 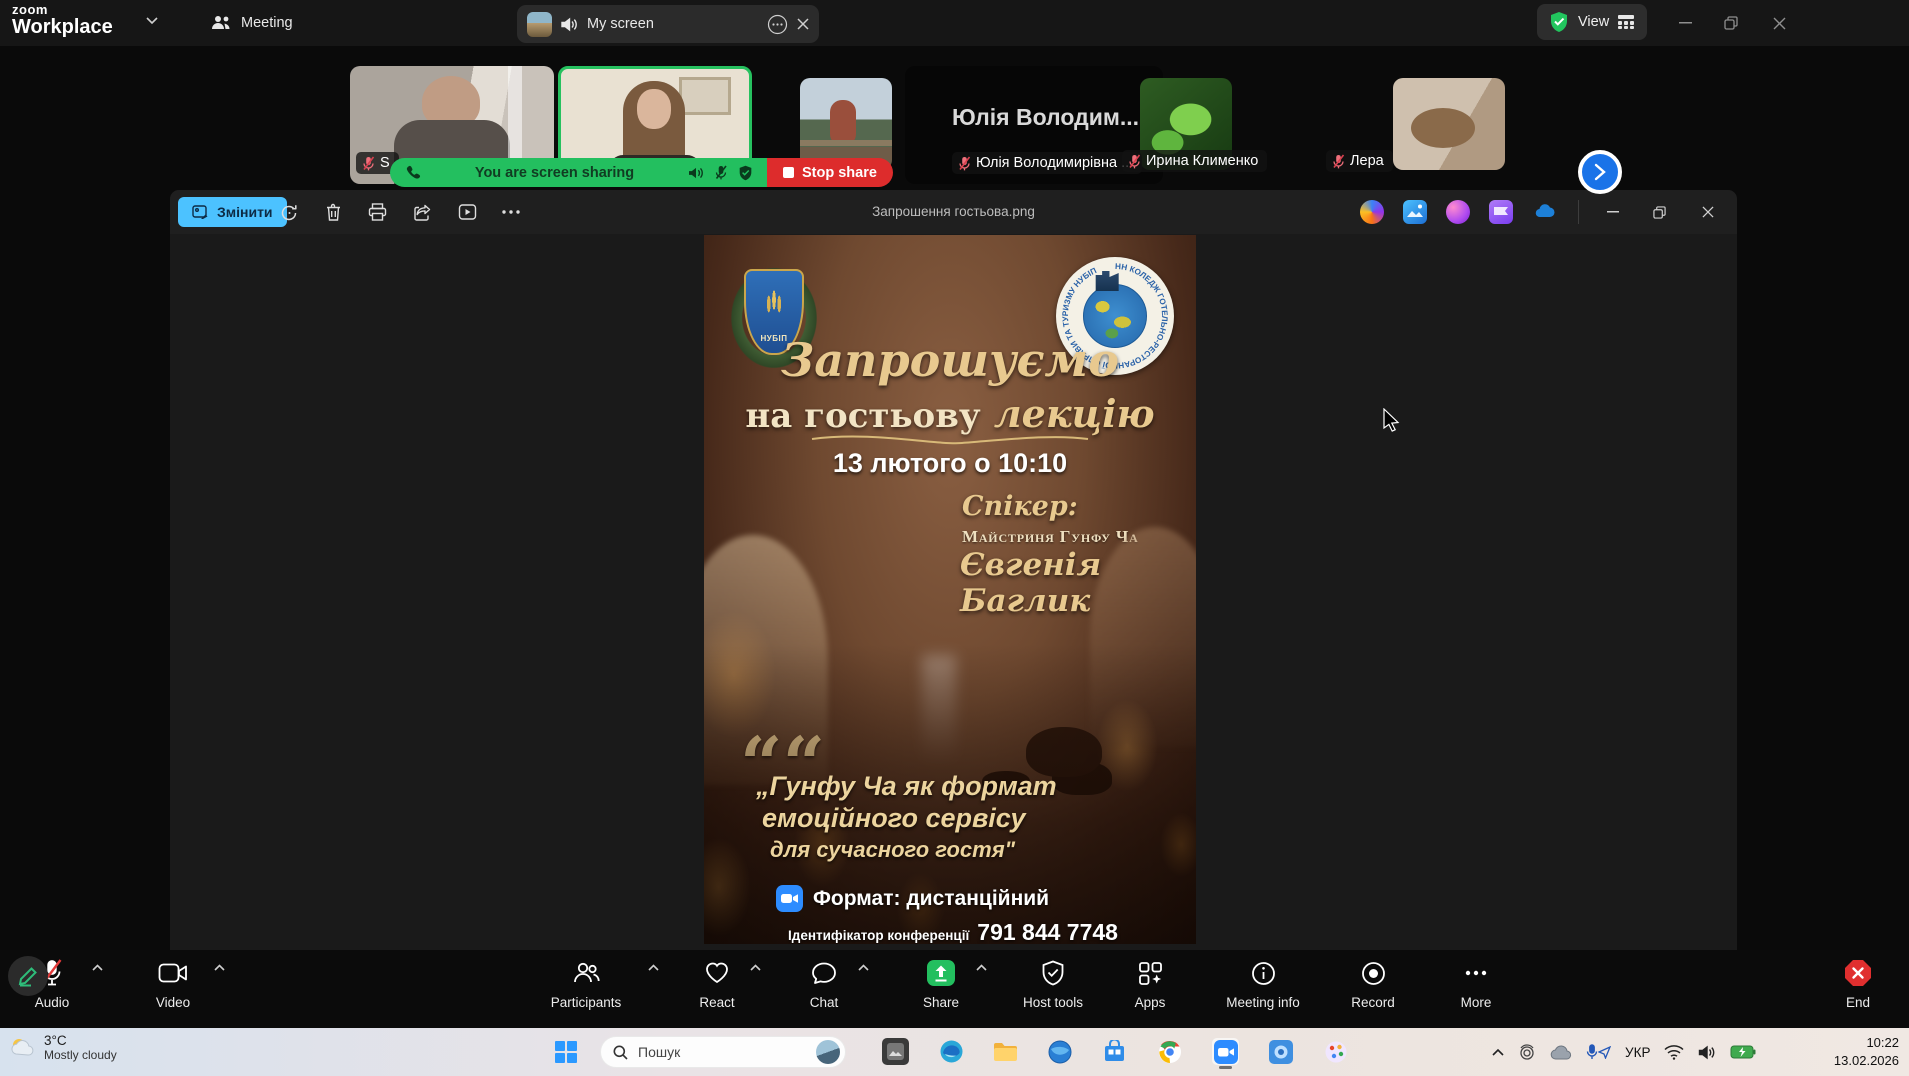 What do you see at coordinates (846, 124) in the screenshot?
I see `participant-avatar-tile` at bounding box center [846, 124].